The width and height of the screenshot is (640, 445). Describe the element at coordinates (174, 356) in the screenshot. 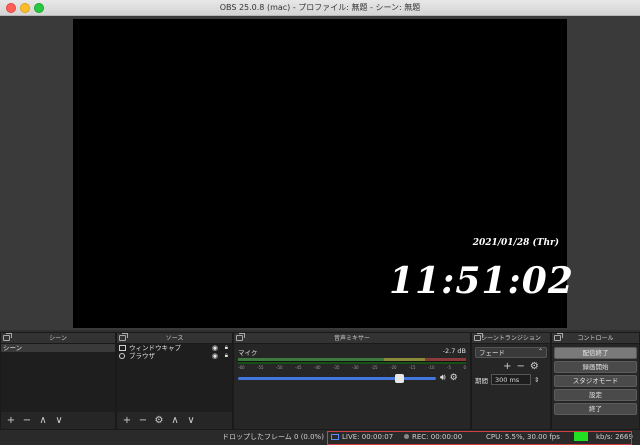

I see `source-item: ブラウザ ◉ 🔒︎` at that location.